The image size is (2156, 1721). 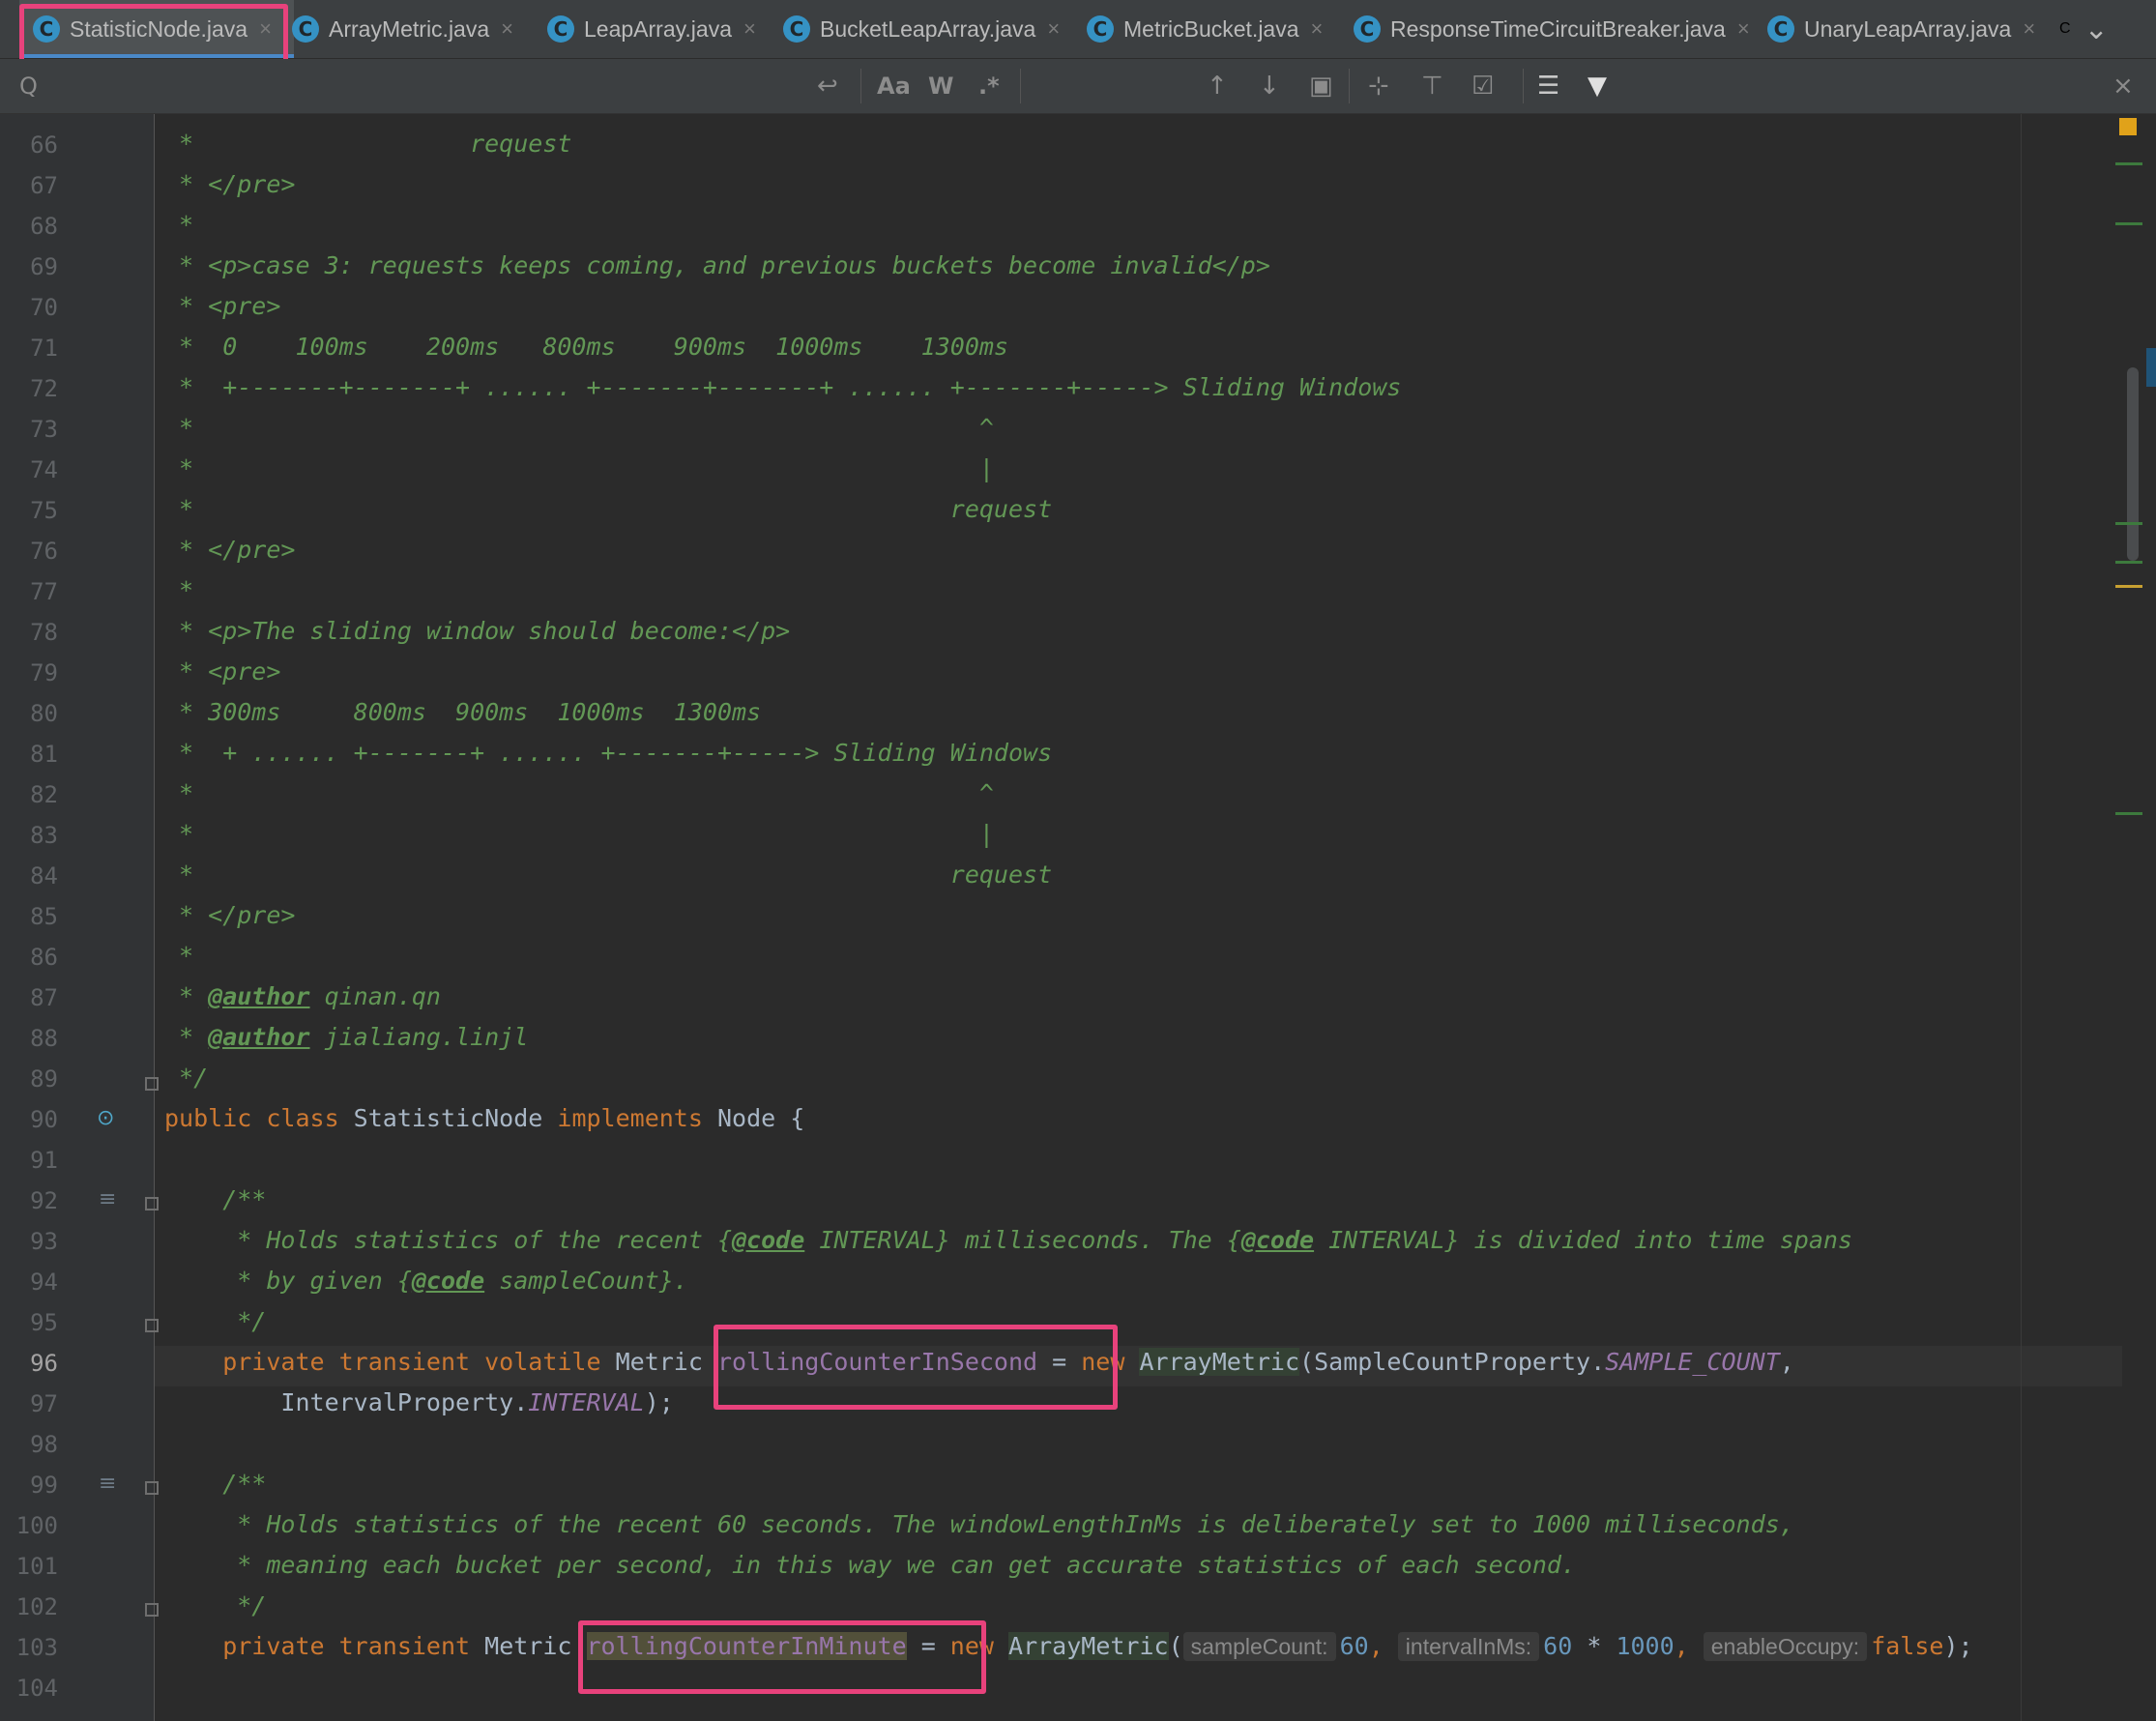 What do you see at coordinates (44, 1161) in the screenshot?
I see `line-number: 91` at bounding box center [44, 1161].